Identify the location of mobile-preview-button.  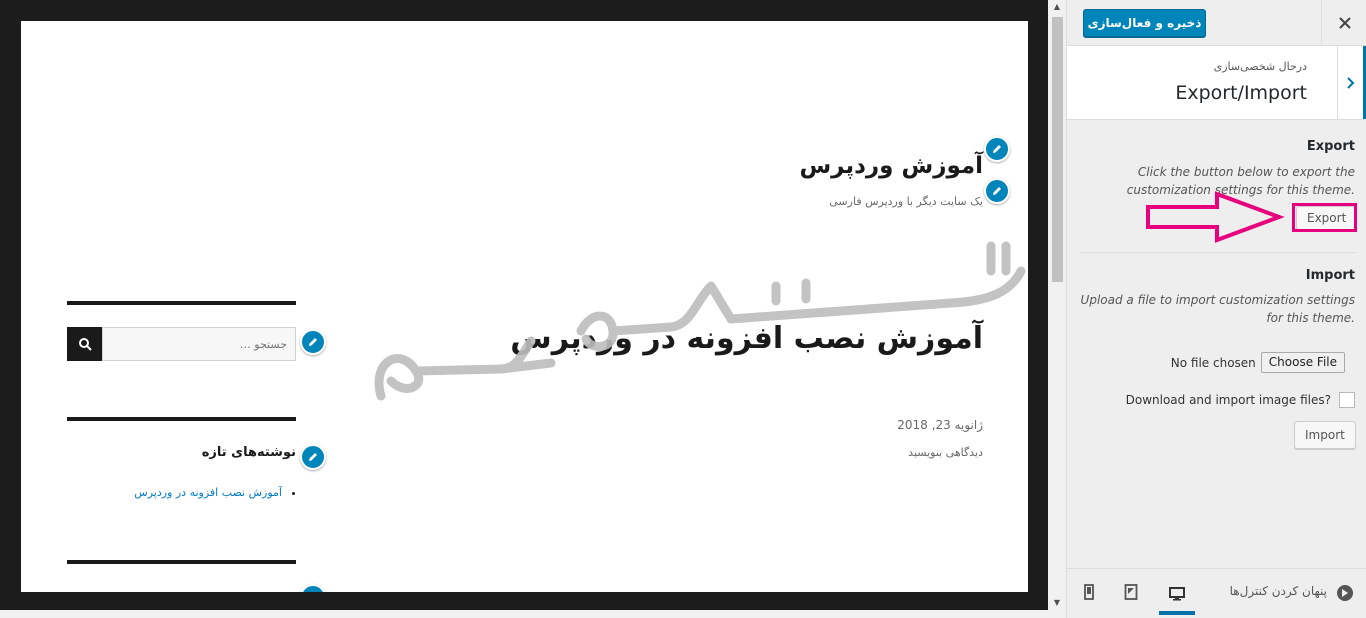
(1089, 592).